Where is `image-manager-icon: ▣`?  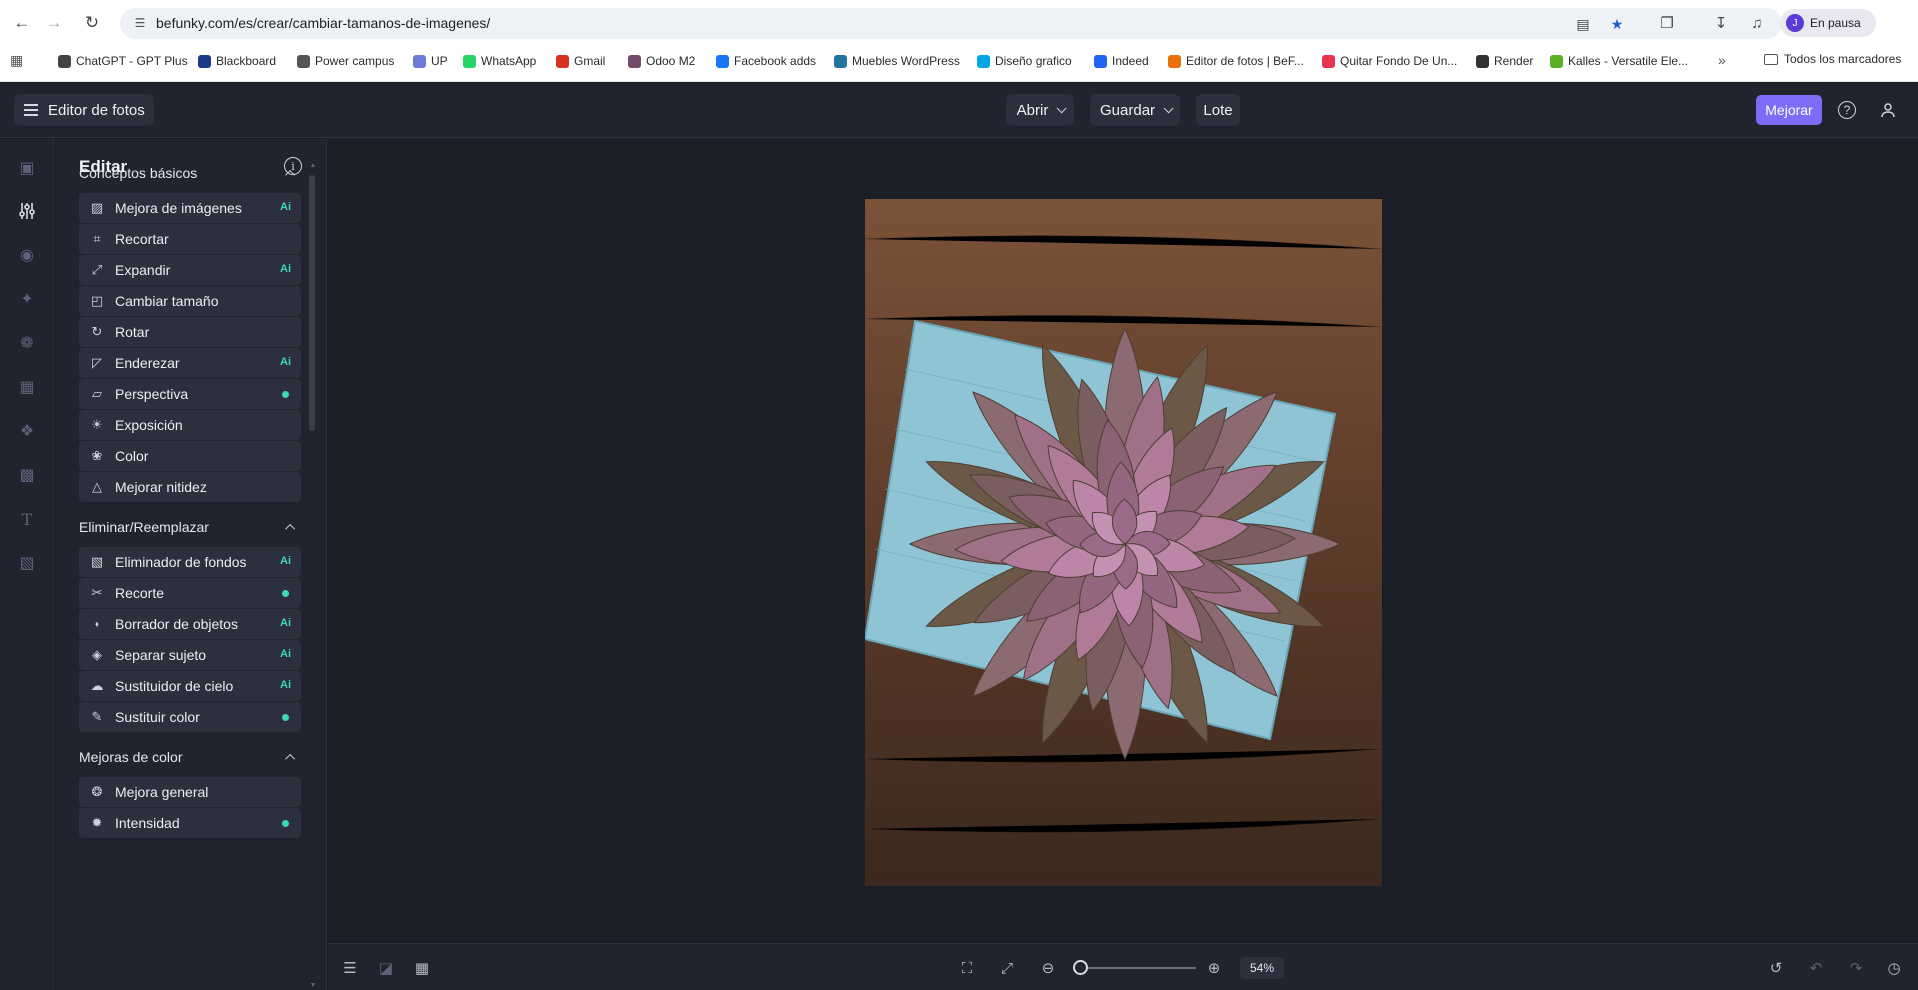 image-manager-icon: ▣ is located at coordinates (27, 168).